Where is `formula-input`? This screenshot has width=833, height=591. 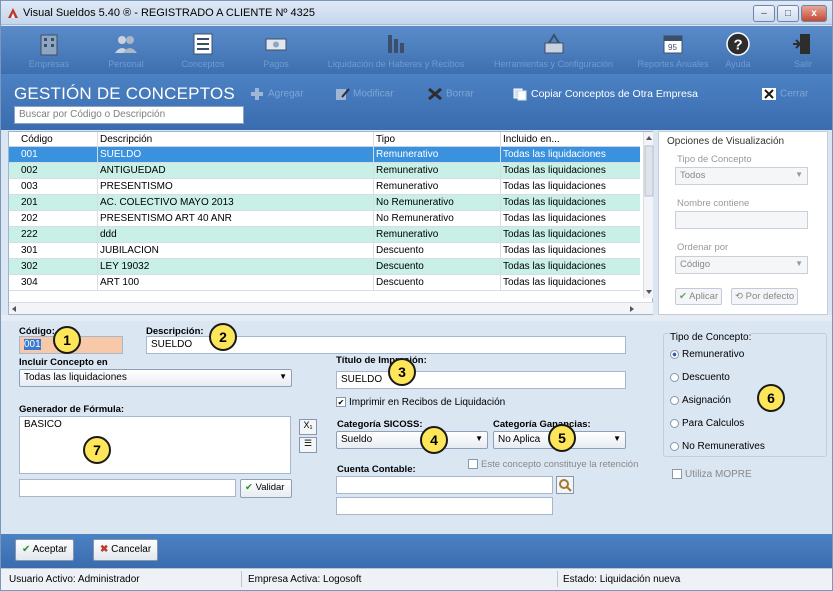 formula-input is located at coordinates (127, 488).